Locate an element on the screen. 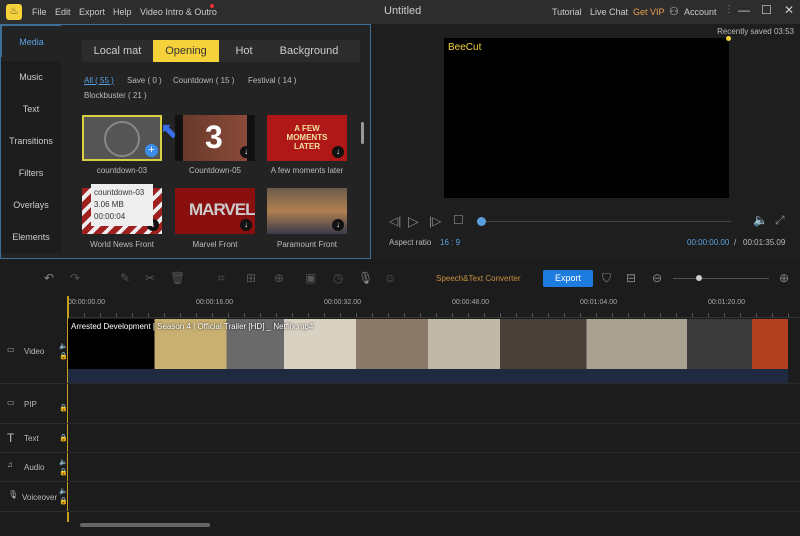  speech-text-converter-button: Speech&Text Converter is located at coordinates (478, 278).